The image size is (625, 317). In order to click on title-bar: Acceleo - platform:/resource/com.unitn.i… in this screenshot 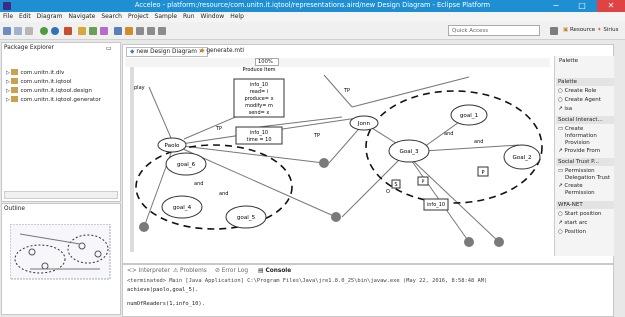, I will do `click(312, 6)`.